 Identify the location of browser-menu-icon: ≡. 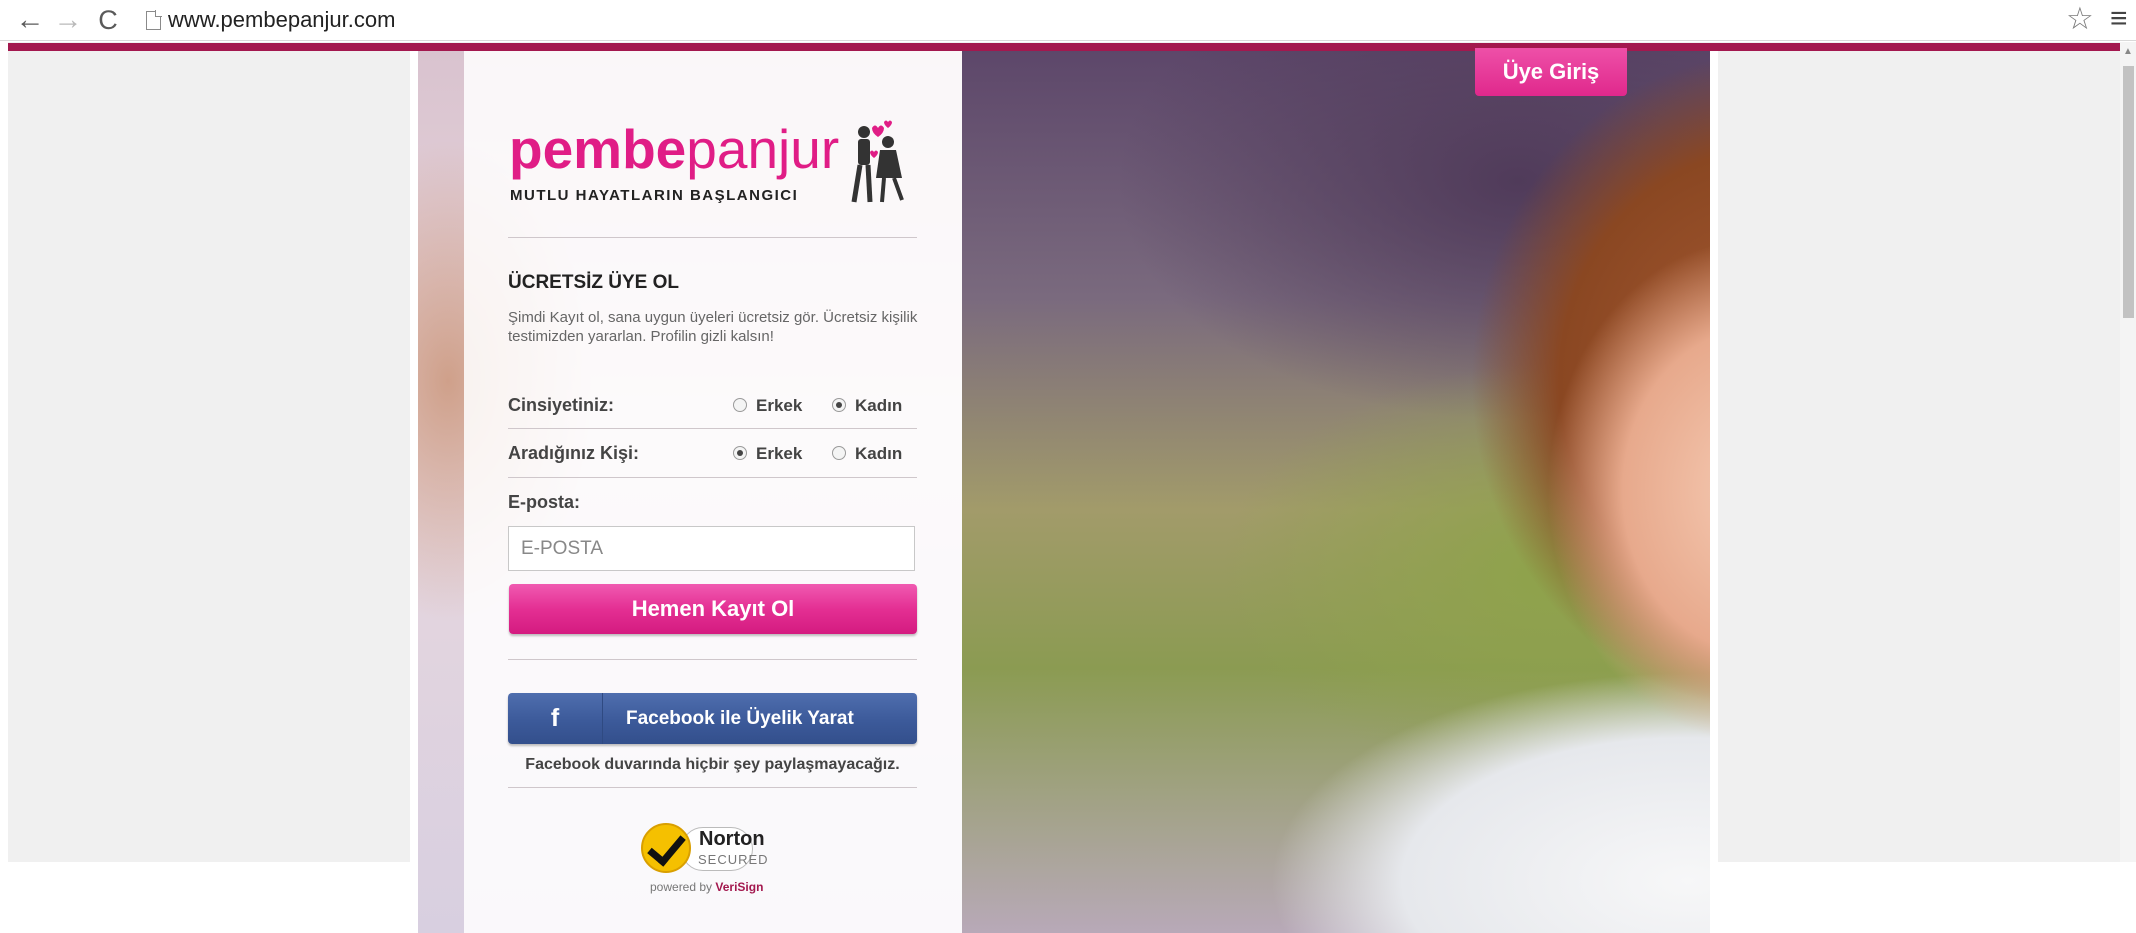
(2119, 19).